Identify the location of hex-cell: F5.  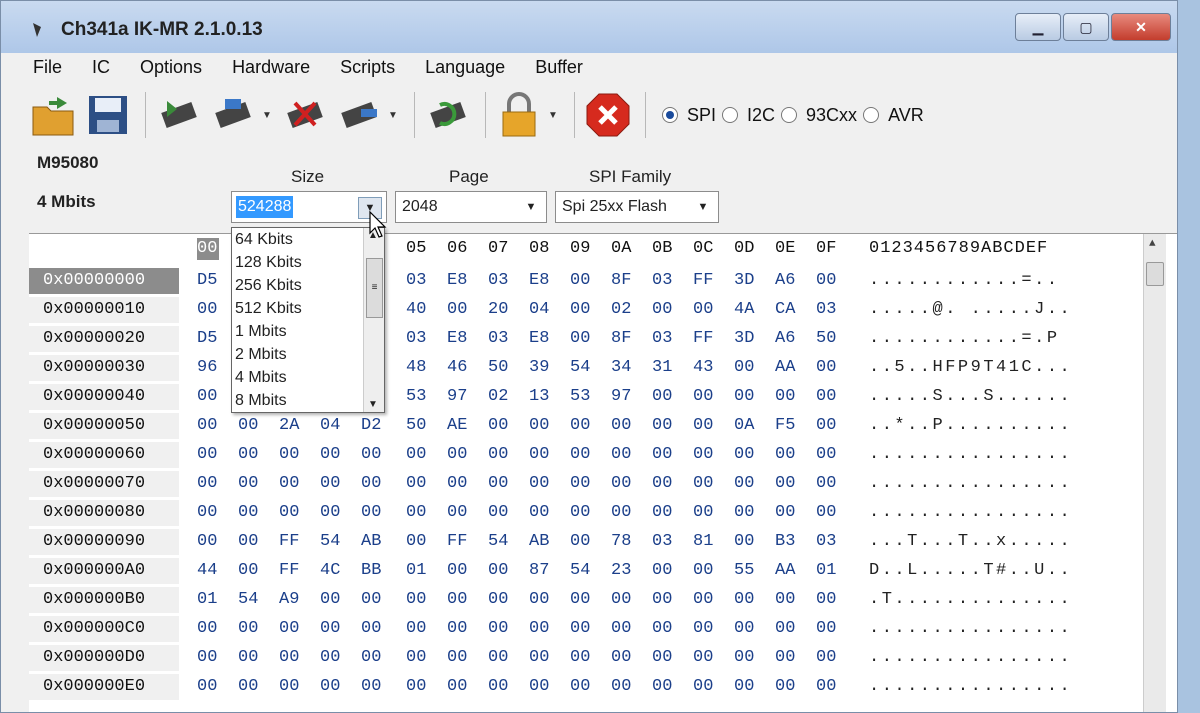
(785, 425).